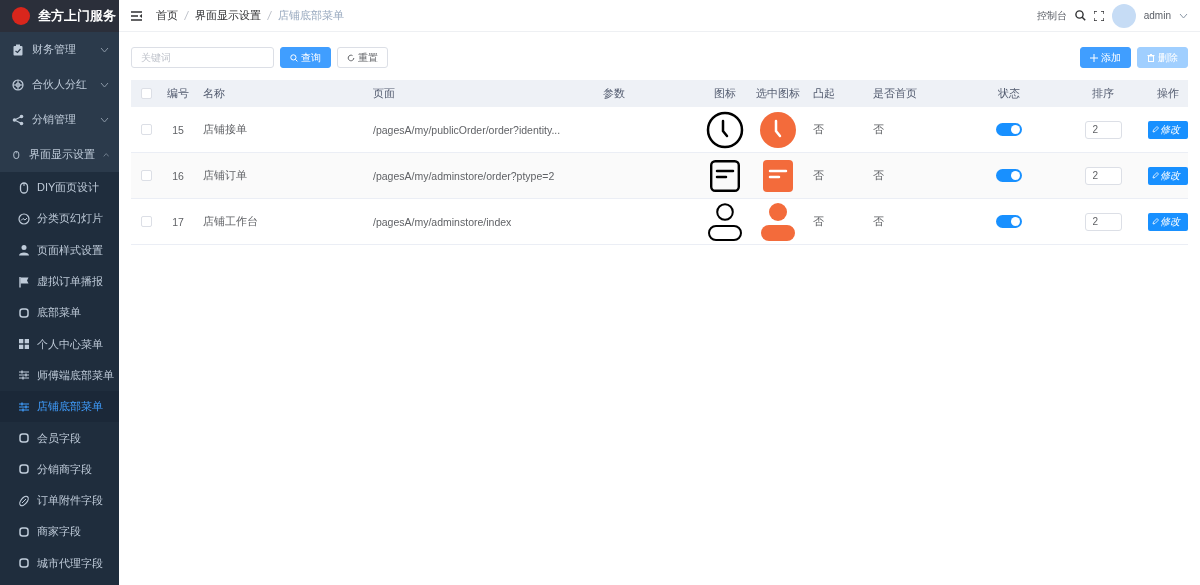 The width and height of the screenshot is (1200, 585). Describe the element at coordinates (59, 313) in the screenshot. I see `sidebar-item: 底部菜单` at that location.